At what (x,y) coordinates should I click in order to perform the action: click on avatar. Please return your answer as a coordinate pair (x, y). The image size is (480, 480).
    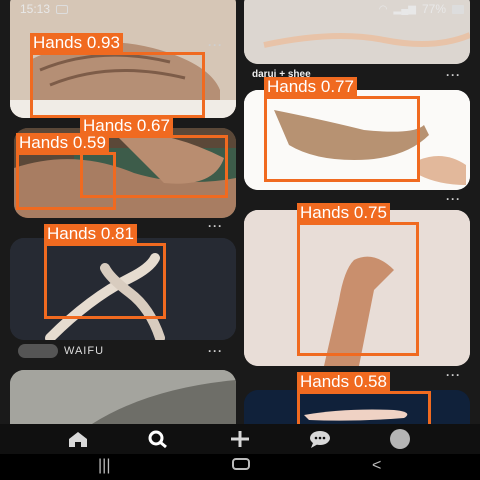
    Looking at the image, I should click on (38, 351).